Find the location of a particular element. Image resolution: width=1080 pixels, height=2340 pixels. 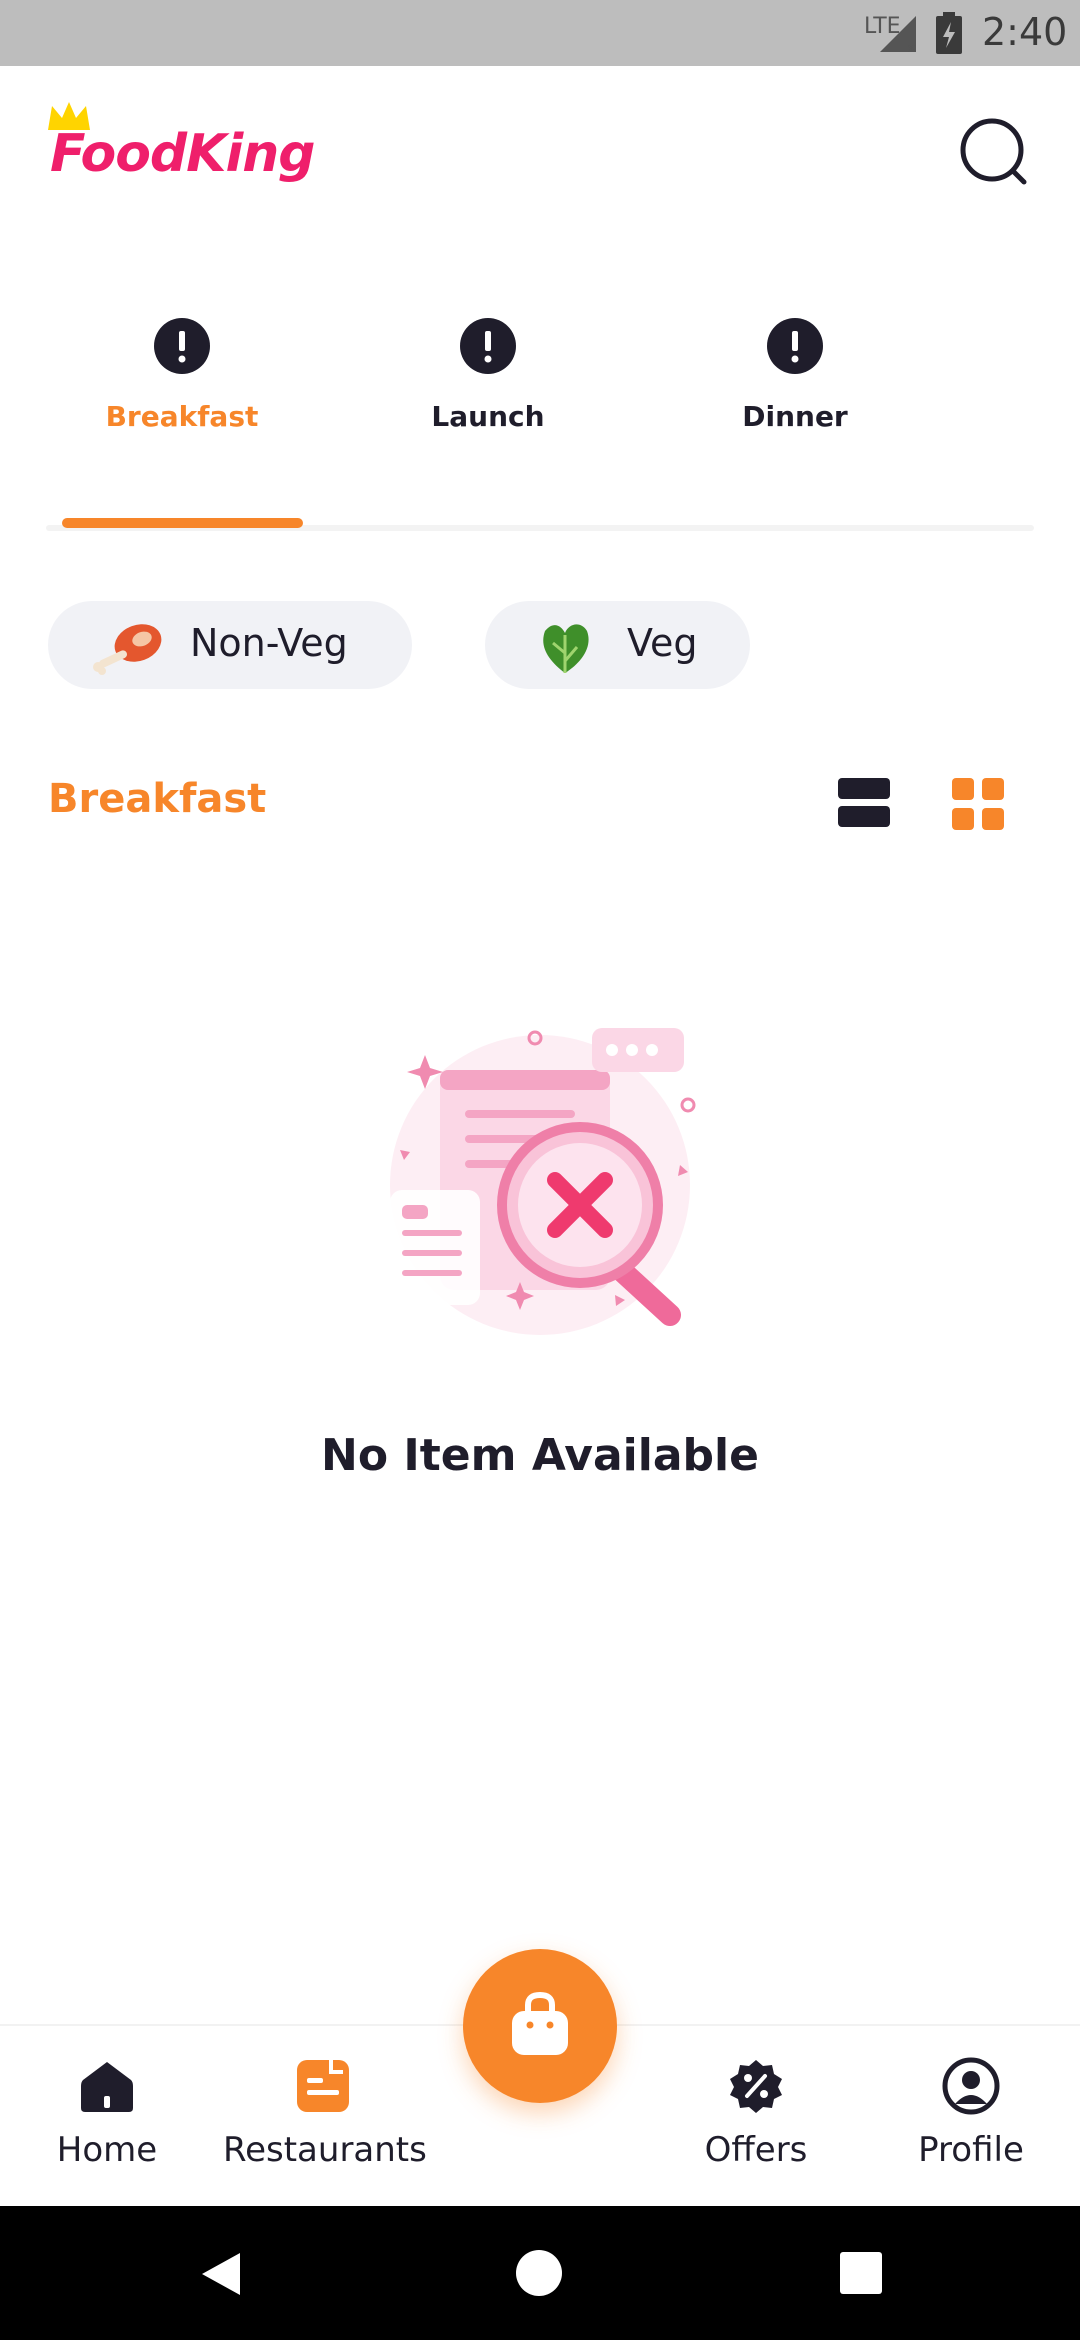

cart-button is located at coordinates (540, 2026).